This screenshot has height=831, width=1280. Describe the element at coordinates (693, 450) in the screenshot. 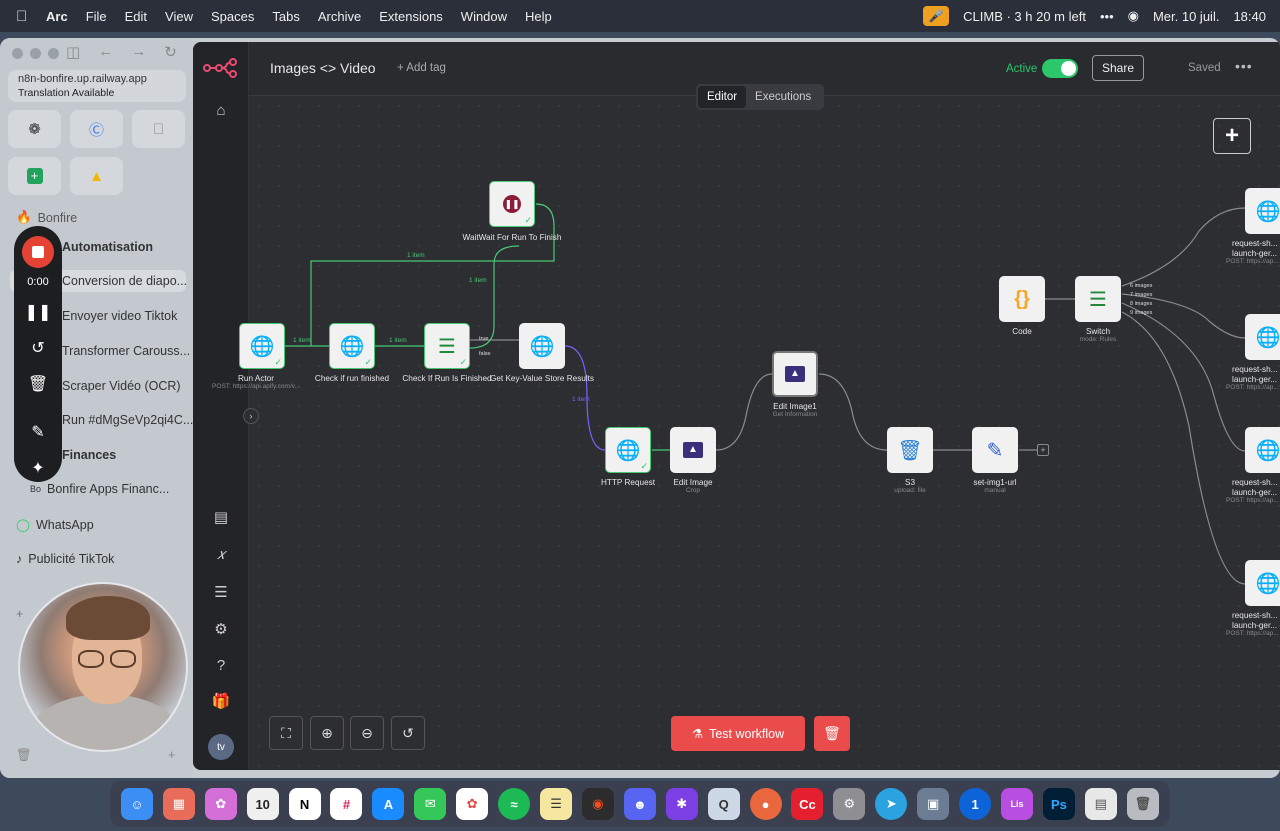

I see `node-edit-image: ▲` at that location.